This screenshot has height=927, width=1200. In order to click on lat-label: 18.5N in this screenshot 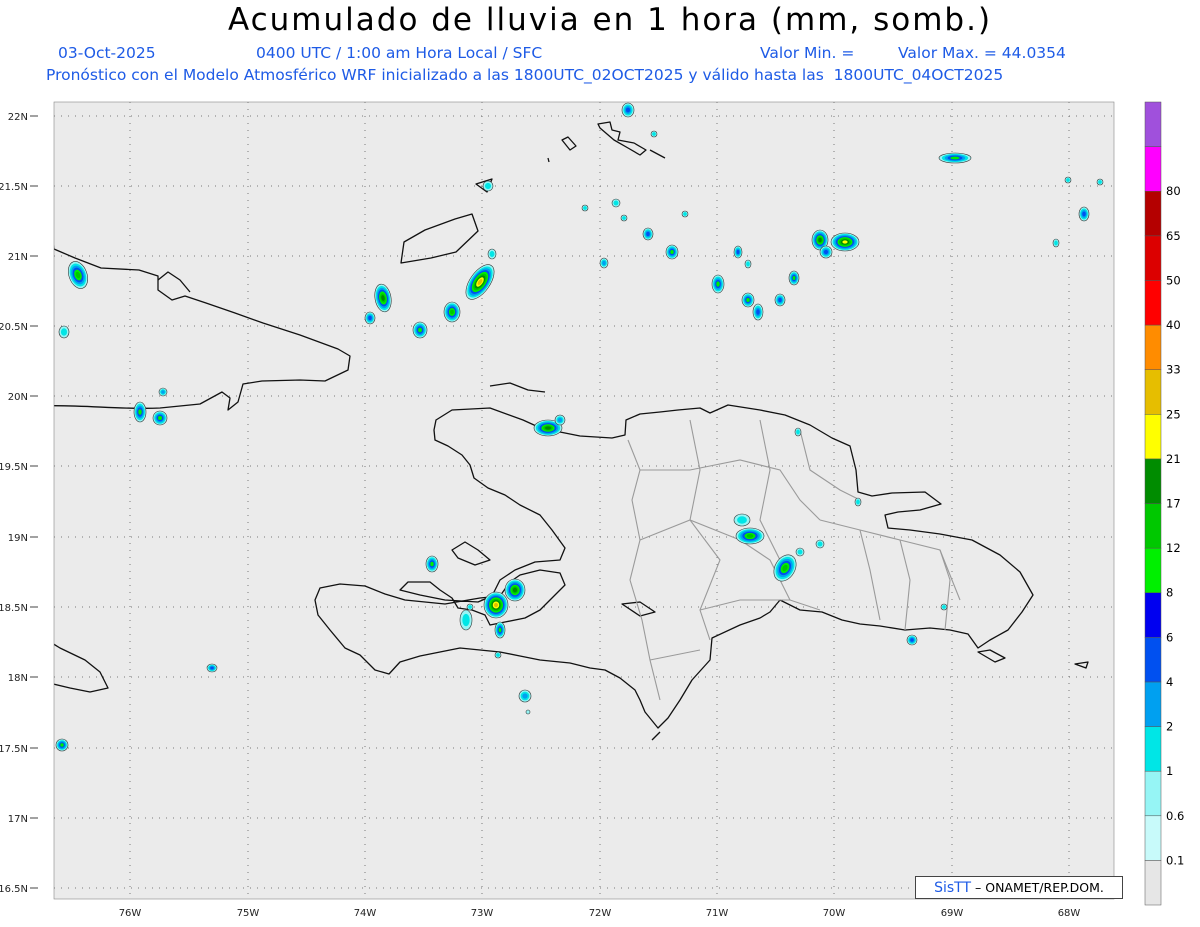, I will do `click(14, 608)`.